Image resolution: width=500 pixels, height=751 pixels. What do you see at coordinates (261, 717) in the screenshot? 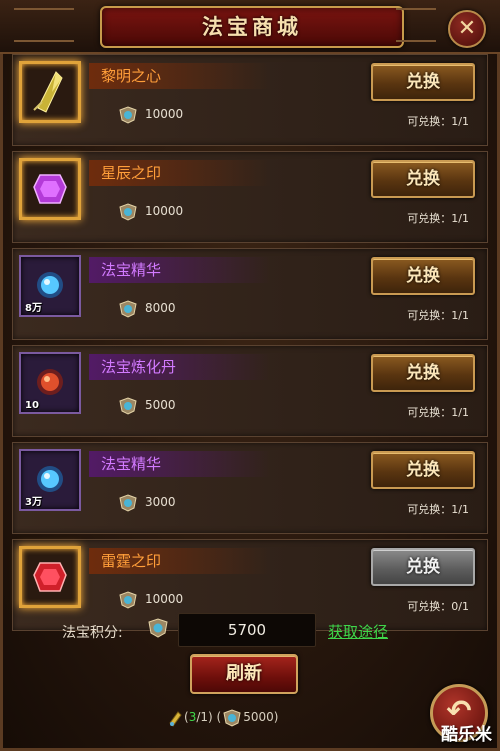
I see `cost-value: 5000)` at bounding box center [261, 717].